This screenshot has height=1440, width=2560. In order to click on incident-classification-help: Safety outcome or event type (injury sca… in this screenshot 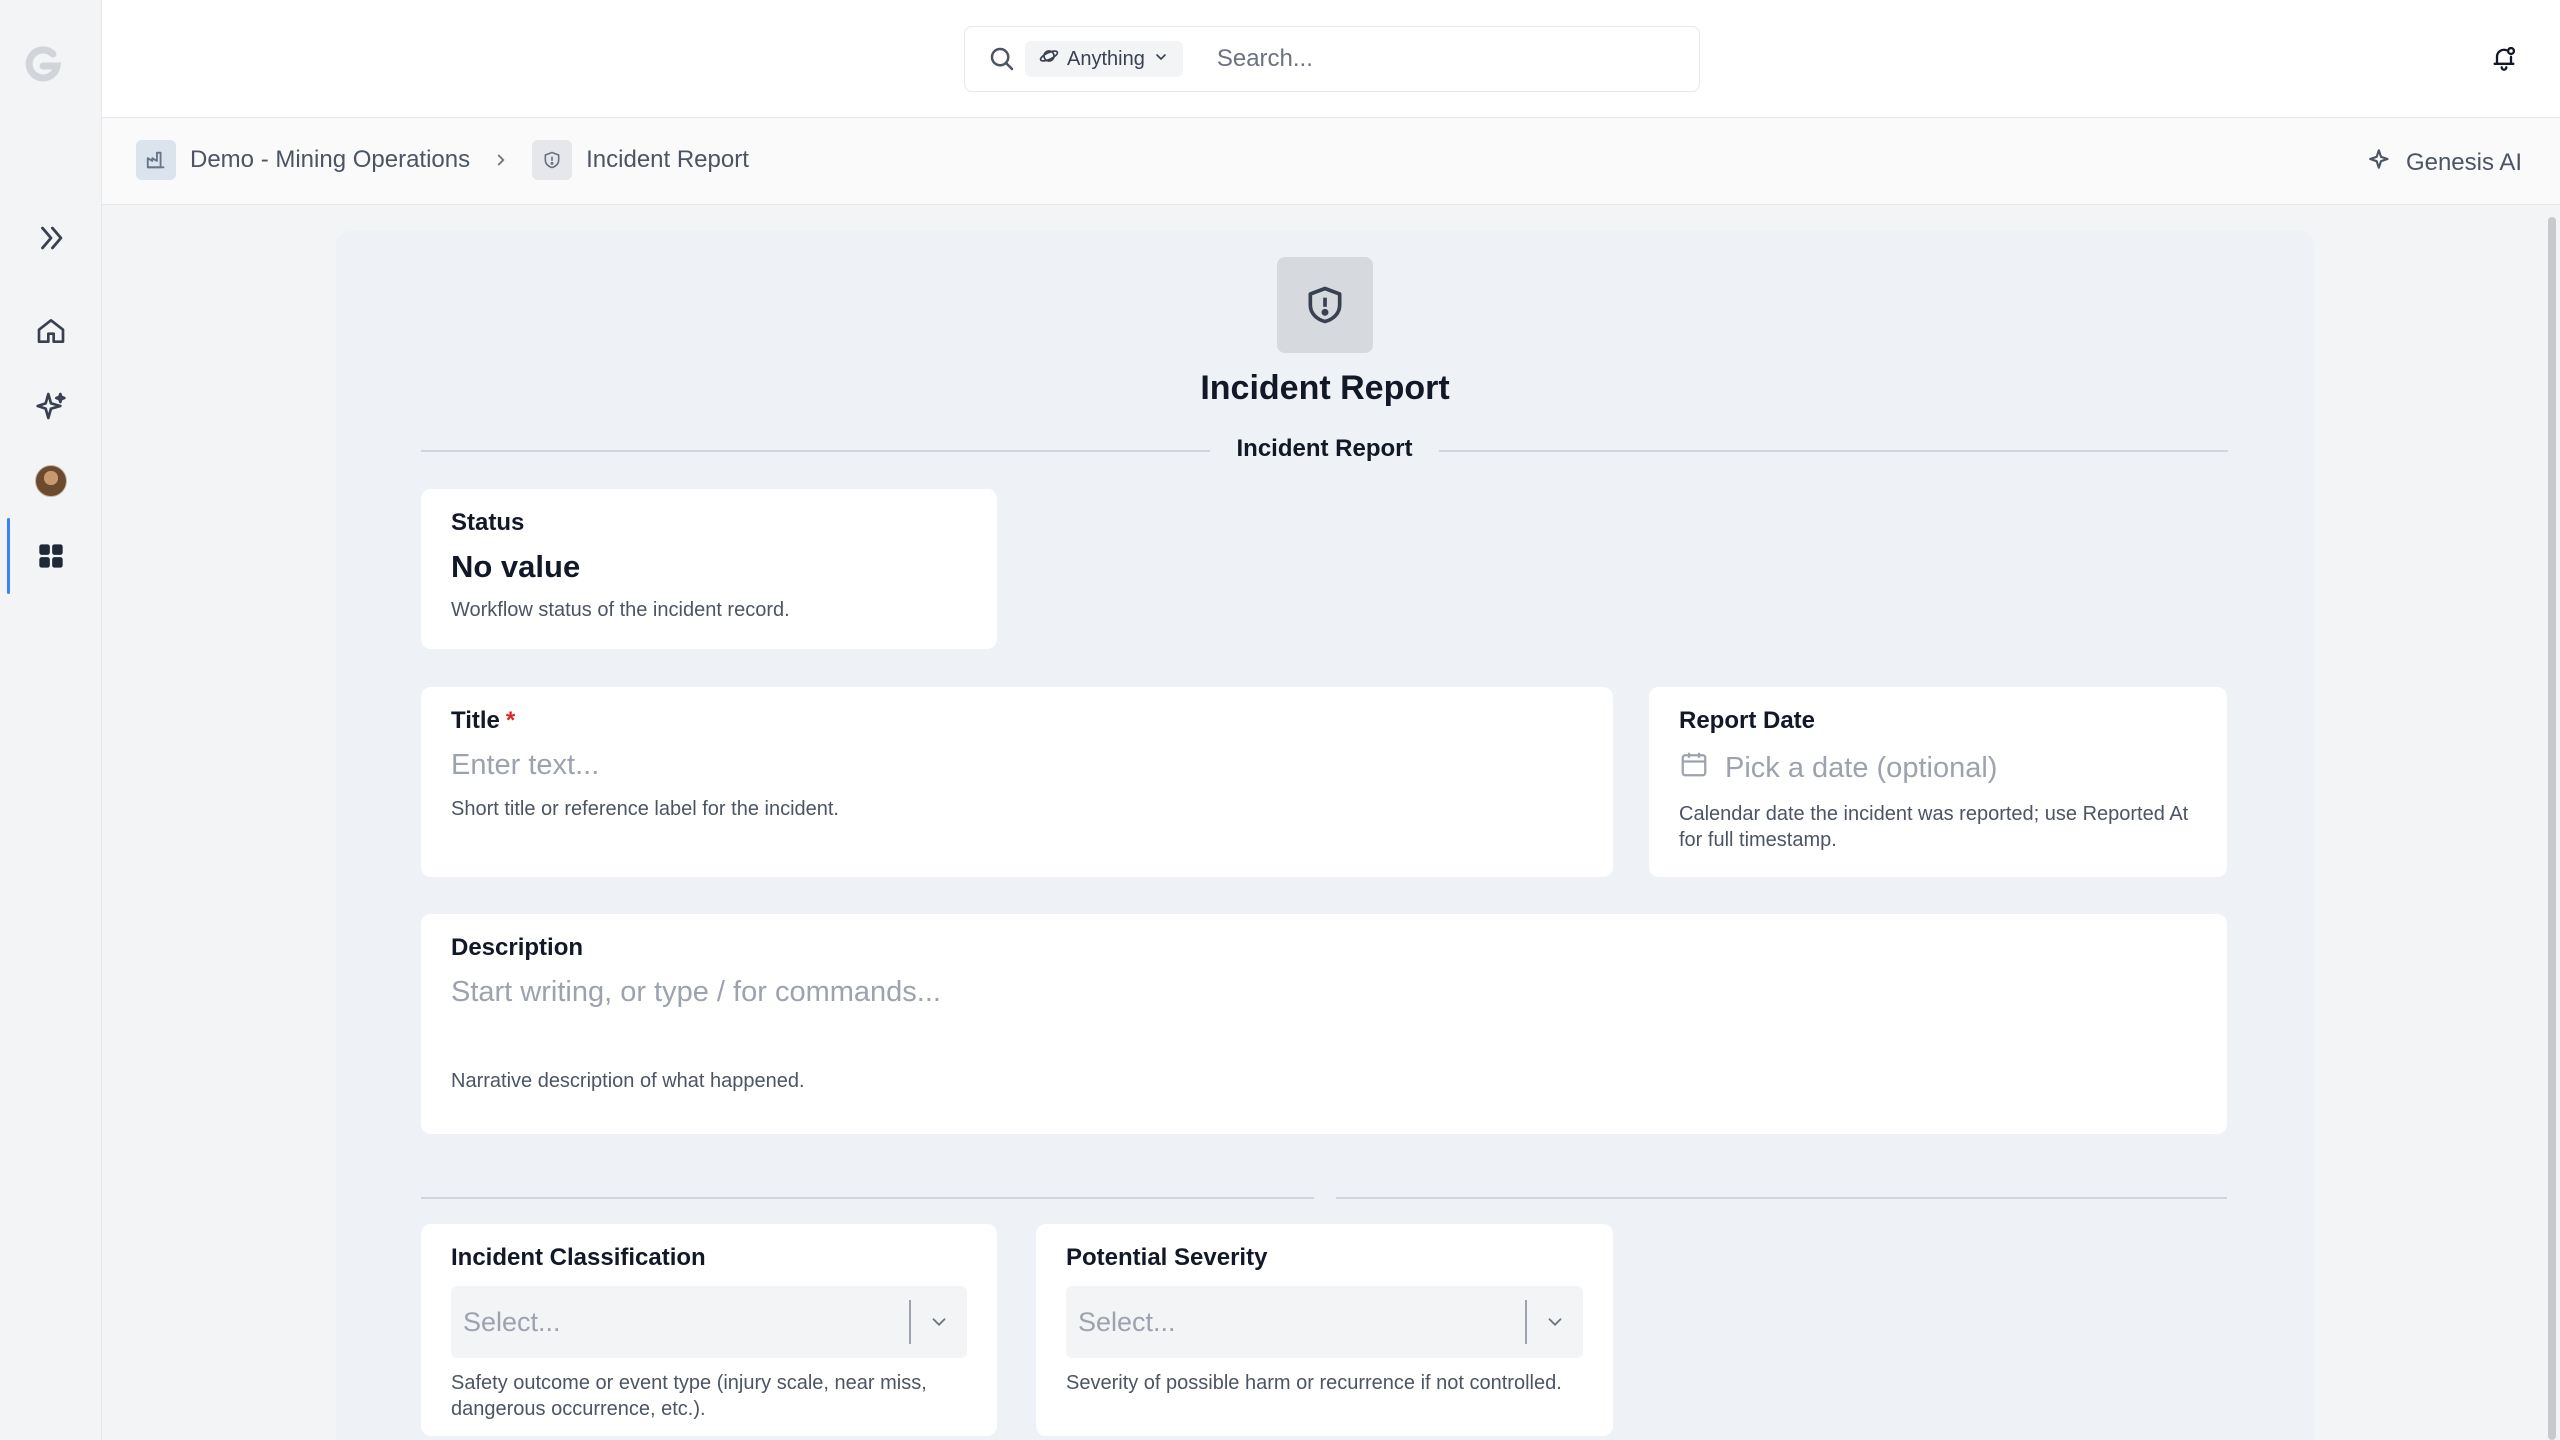, I will do `click(689, 1396)`.